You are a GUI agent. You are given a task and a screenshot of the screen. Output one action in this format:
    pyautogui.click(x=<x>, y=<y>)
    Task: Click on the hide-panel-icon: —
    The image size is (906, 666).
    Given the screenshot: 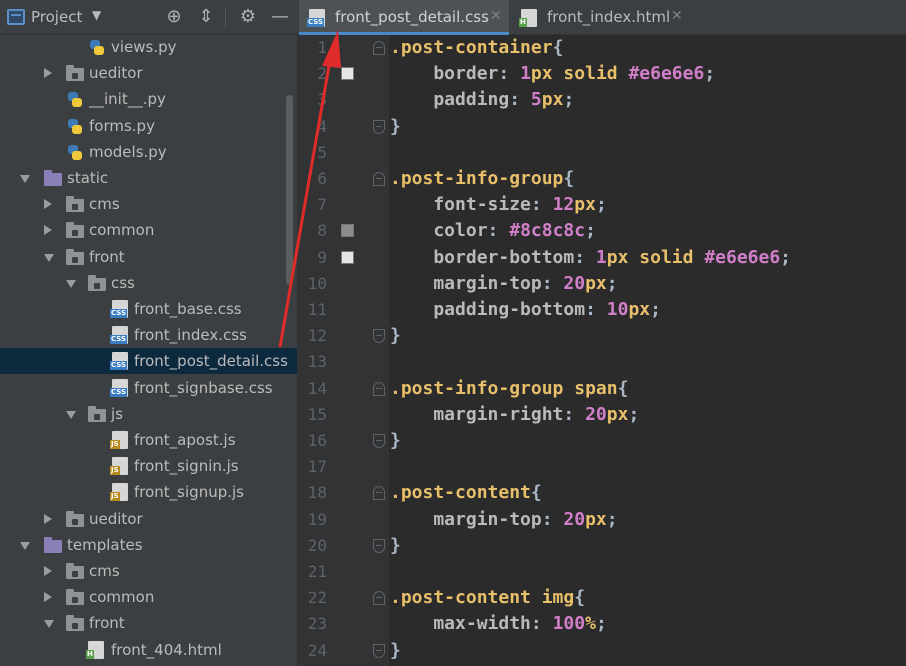 What is the action you would take?
    pyautogui.click(x=280, y=17)
    